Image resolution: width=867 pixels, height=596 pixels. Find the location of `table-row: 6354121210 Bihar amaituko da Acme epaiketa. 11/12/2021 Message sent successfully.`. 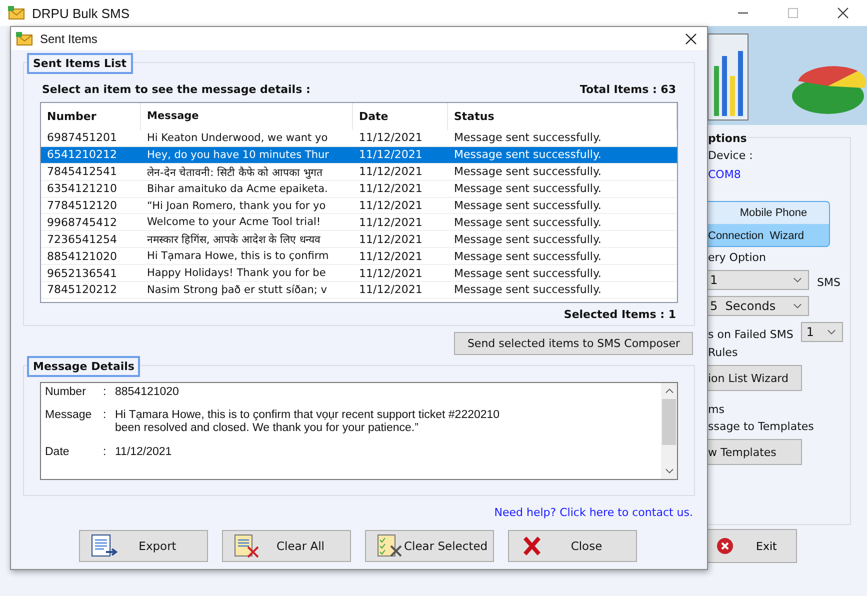

table-row: 6354121210 Bihar amaituko da Acme epaiketa. 11/12/2021 Message sent successfully. is located at coordinates (359, 189).